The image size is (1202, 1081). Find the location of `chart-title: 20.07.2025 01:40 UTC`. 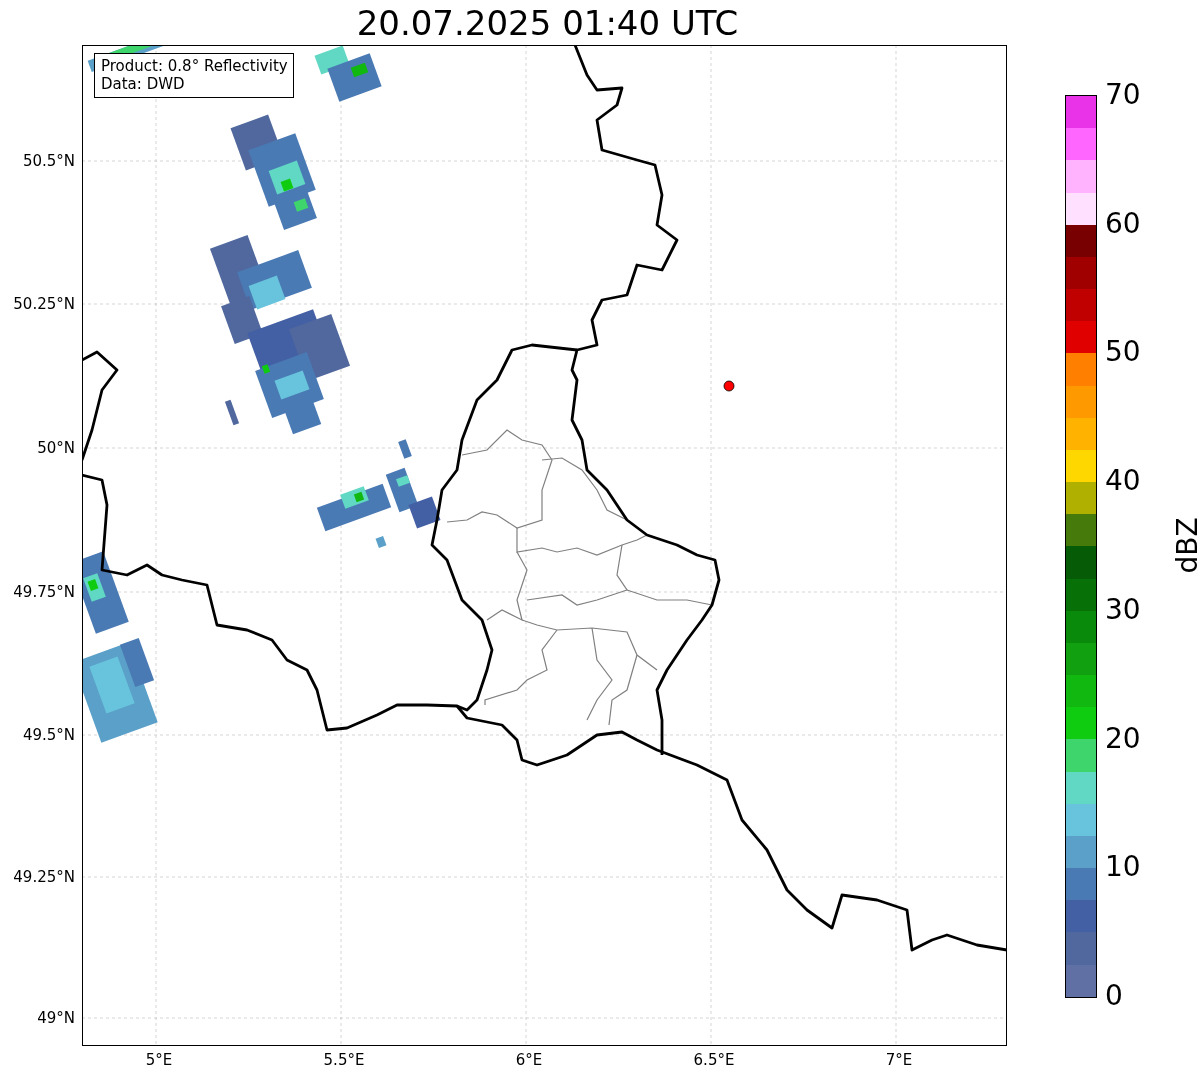

chart-title: 20.07.2025 01:40 UTC is located at coordinates (547, 23).